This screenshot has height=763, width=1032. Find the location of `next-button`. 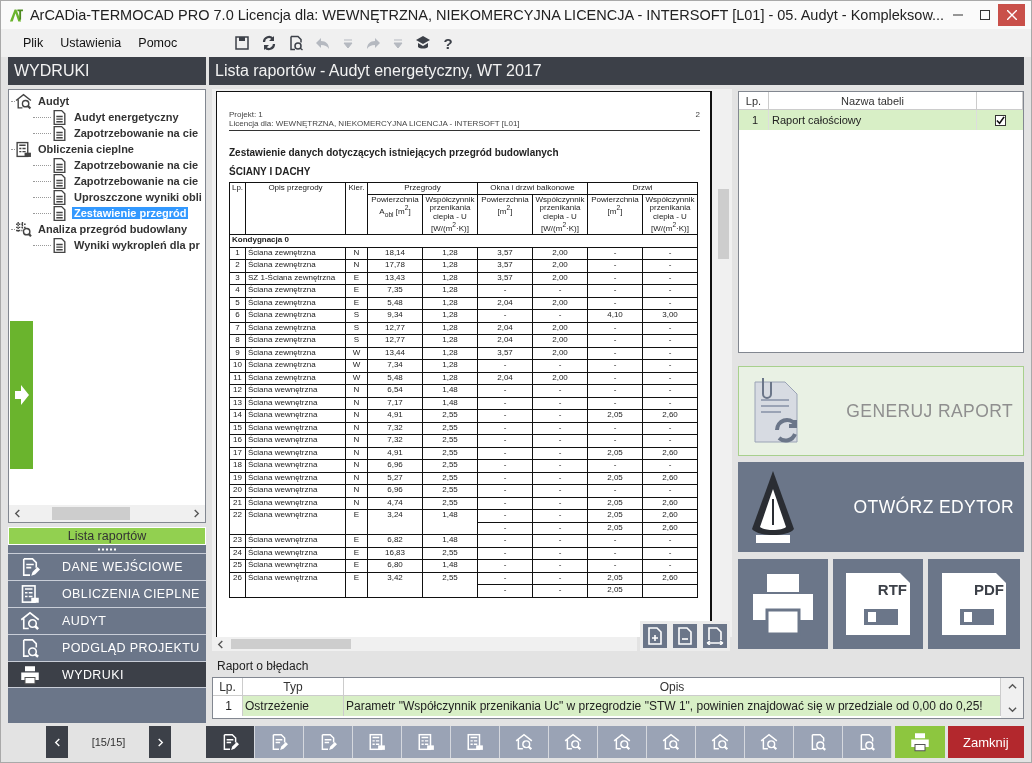

next-button is located at coordinates (160, 742).